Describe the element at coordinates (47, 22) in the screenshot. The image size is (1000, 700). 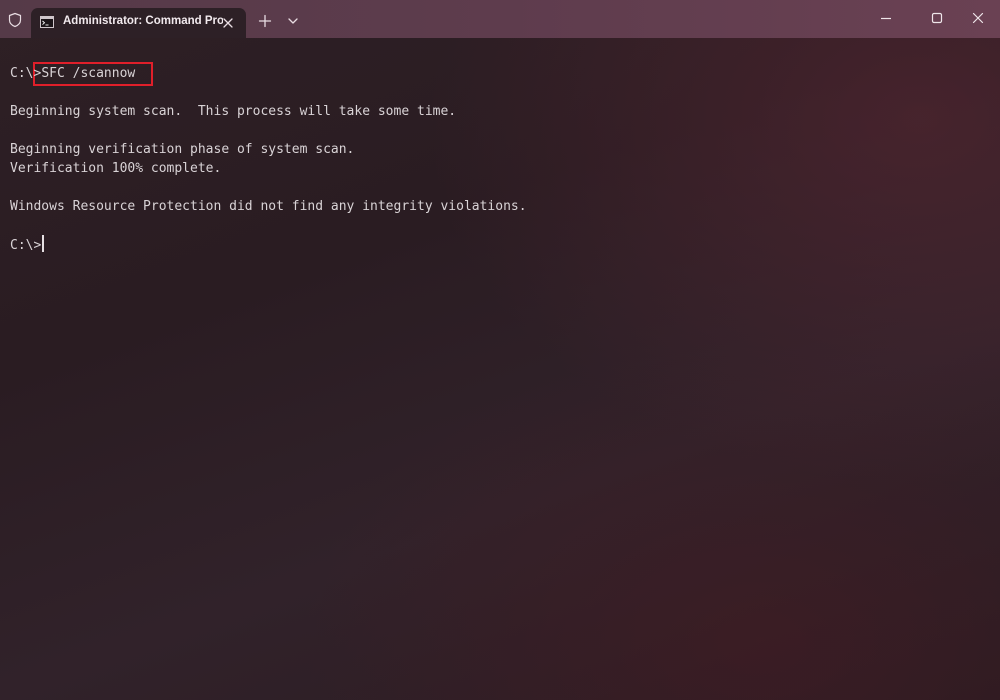
I see `cmd-icon` at that location.